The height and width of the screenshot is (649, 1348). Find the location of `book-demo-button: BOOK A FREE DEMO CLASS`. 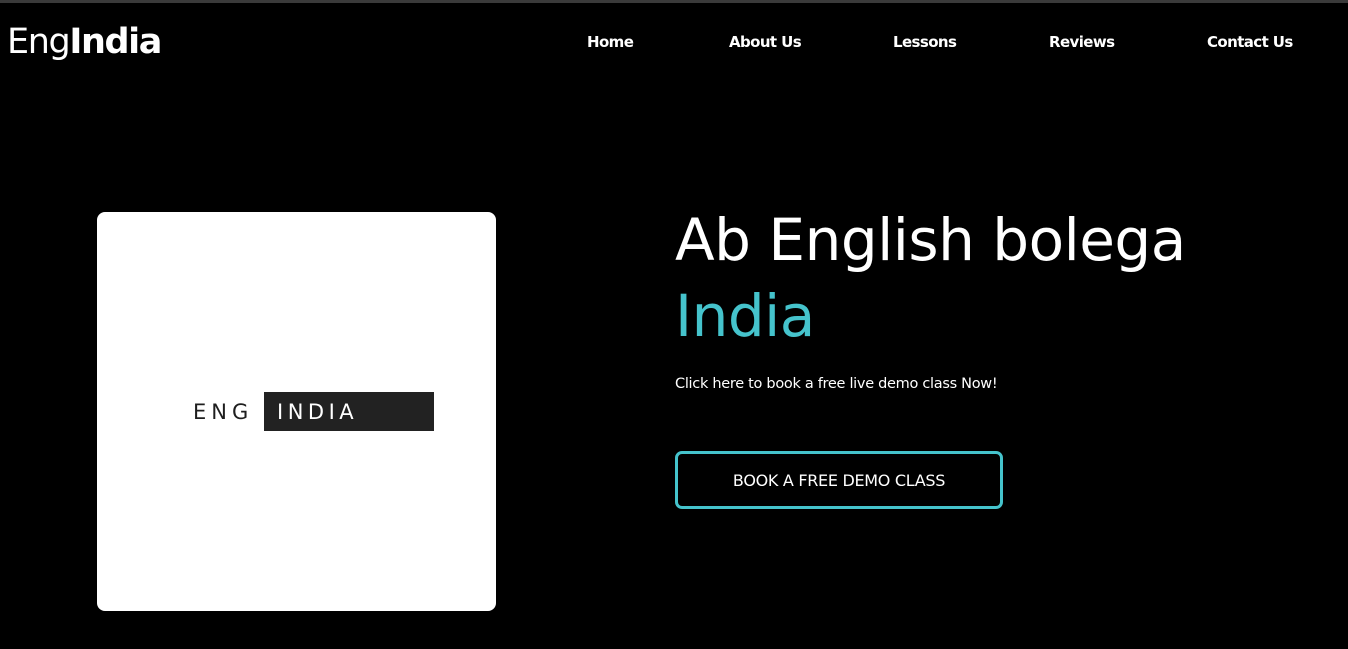

book-demo-button: BOOK A FREE DEMO CLASS is located at coordinates (839, 480).